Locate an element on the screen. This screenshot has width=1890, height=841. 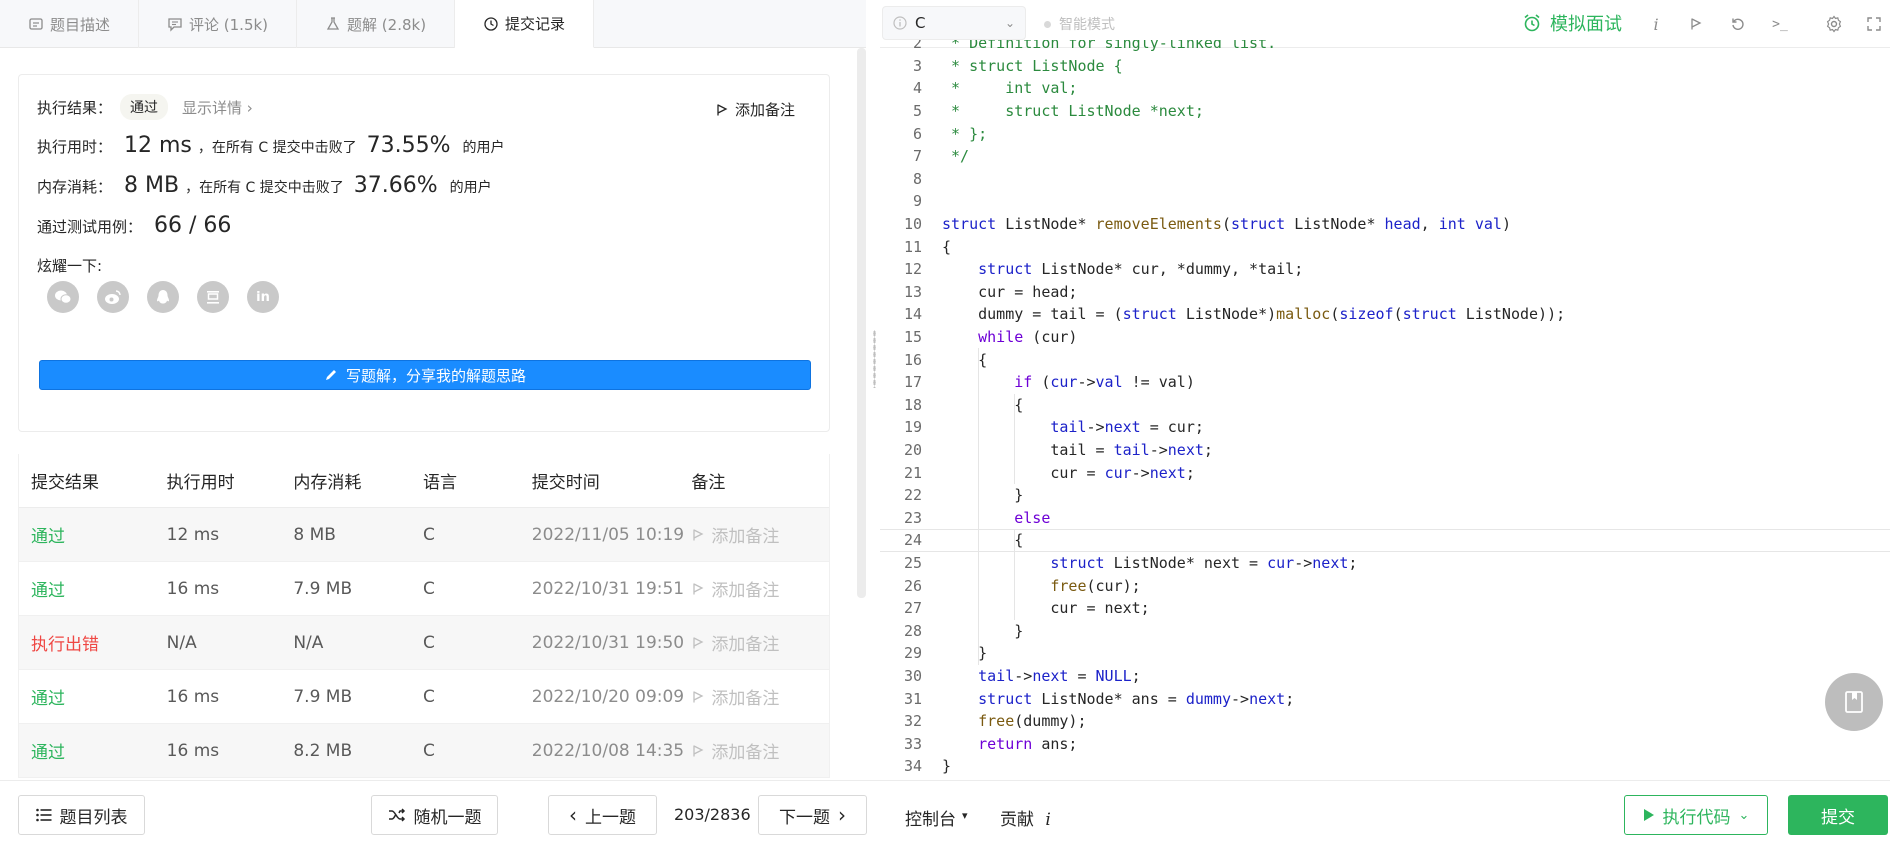
code-line: 32 free(dummy); is located at coordinates (1385, 721).